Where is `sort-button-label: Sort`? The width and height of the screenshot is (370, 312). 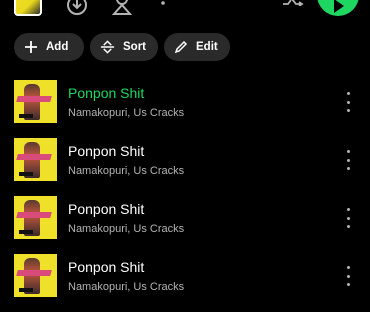 sort-button-label: Sort is located at coordinates (134, 47).